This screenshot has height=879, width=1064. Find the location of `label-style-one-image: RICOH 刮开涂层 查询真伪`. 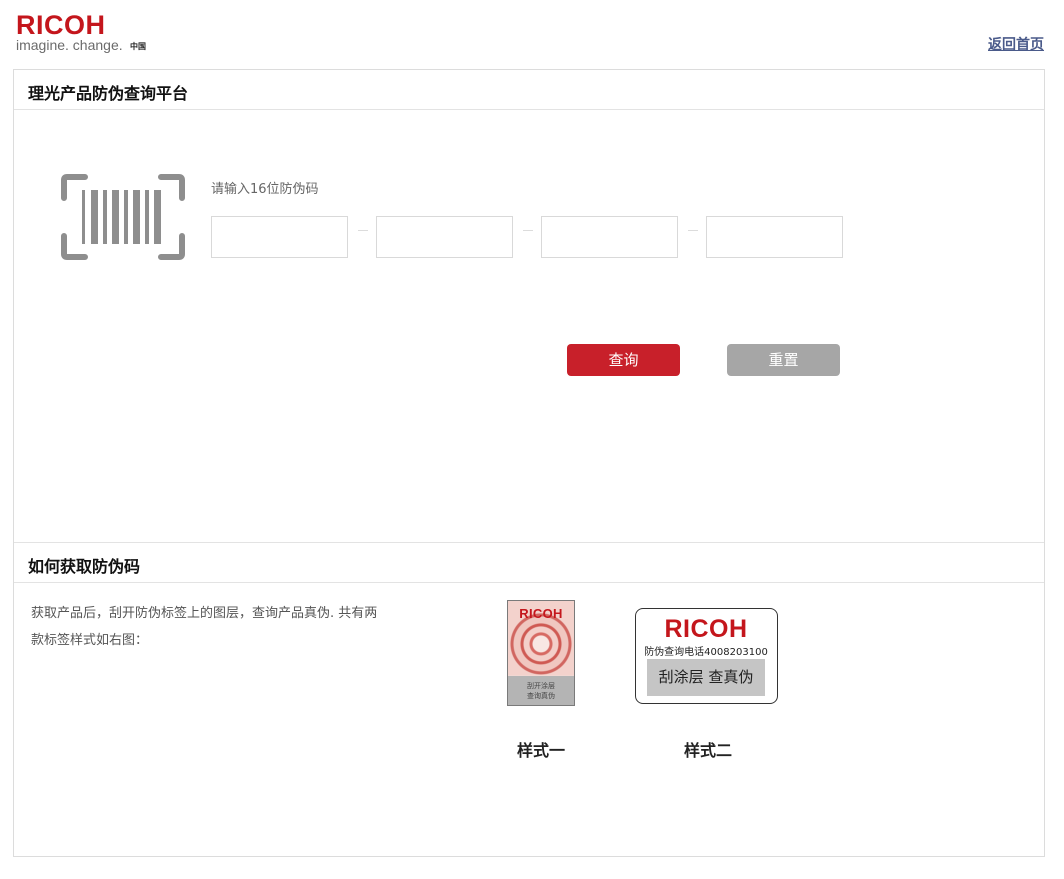

label-style-one-image: RICOH 刮开涂层 查询真伪 is located at coordinates (541, 653).